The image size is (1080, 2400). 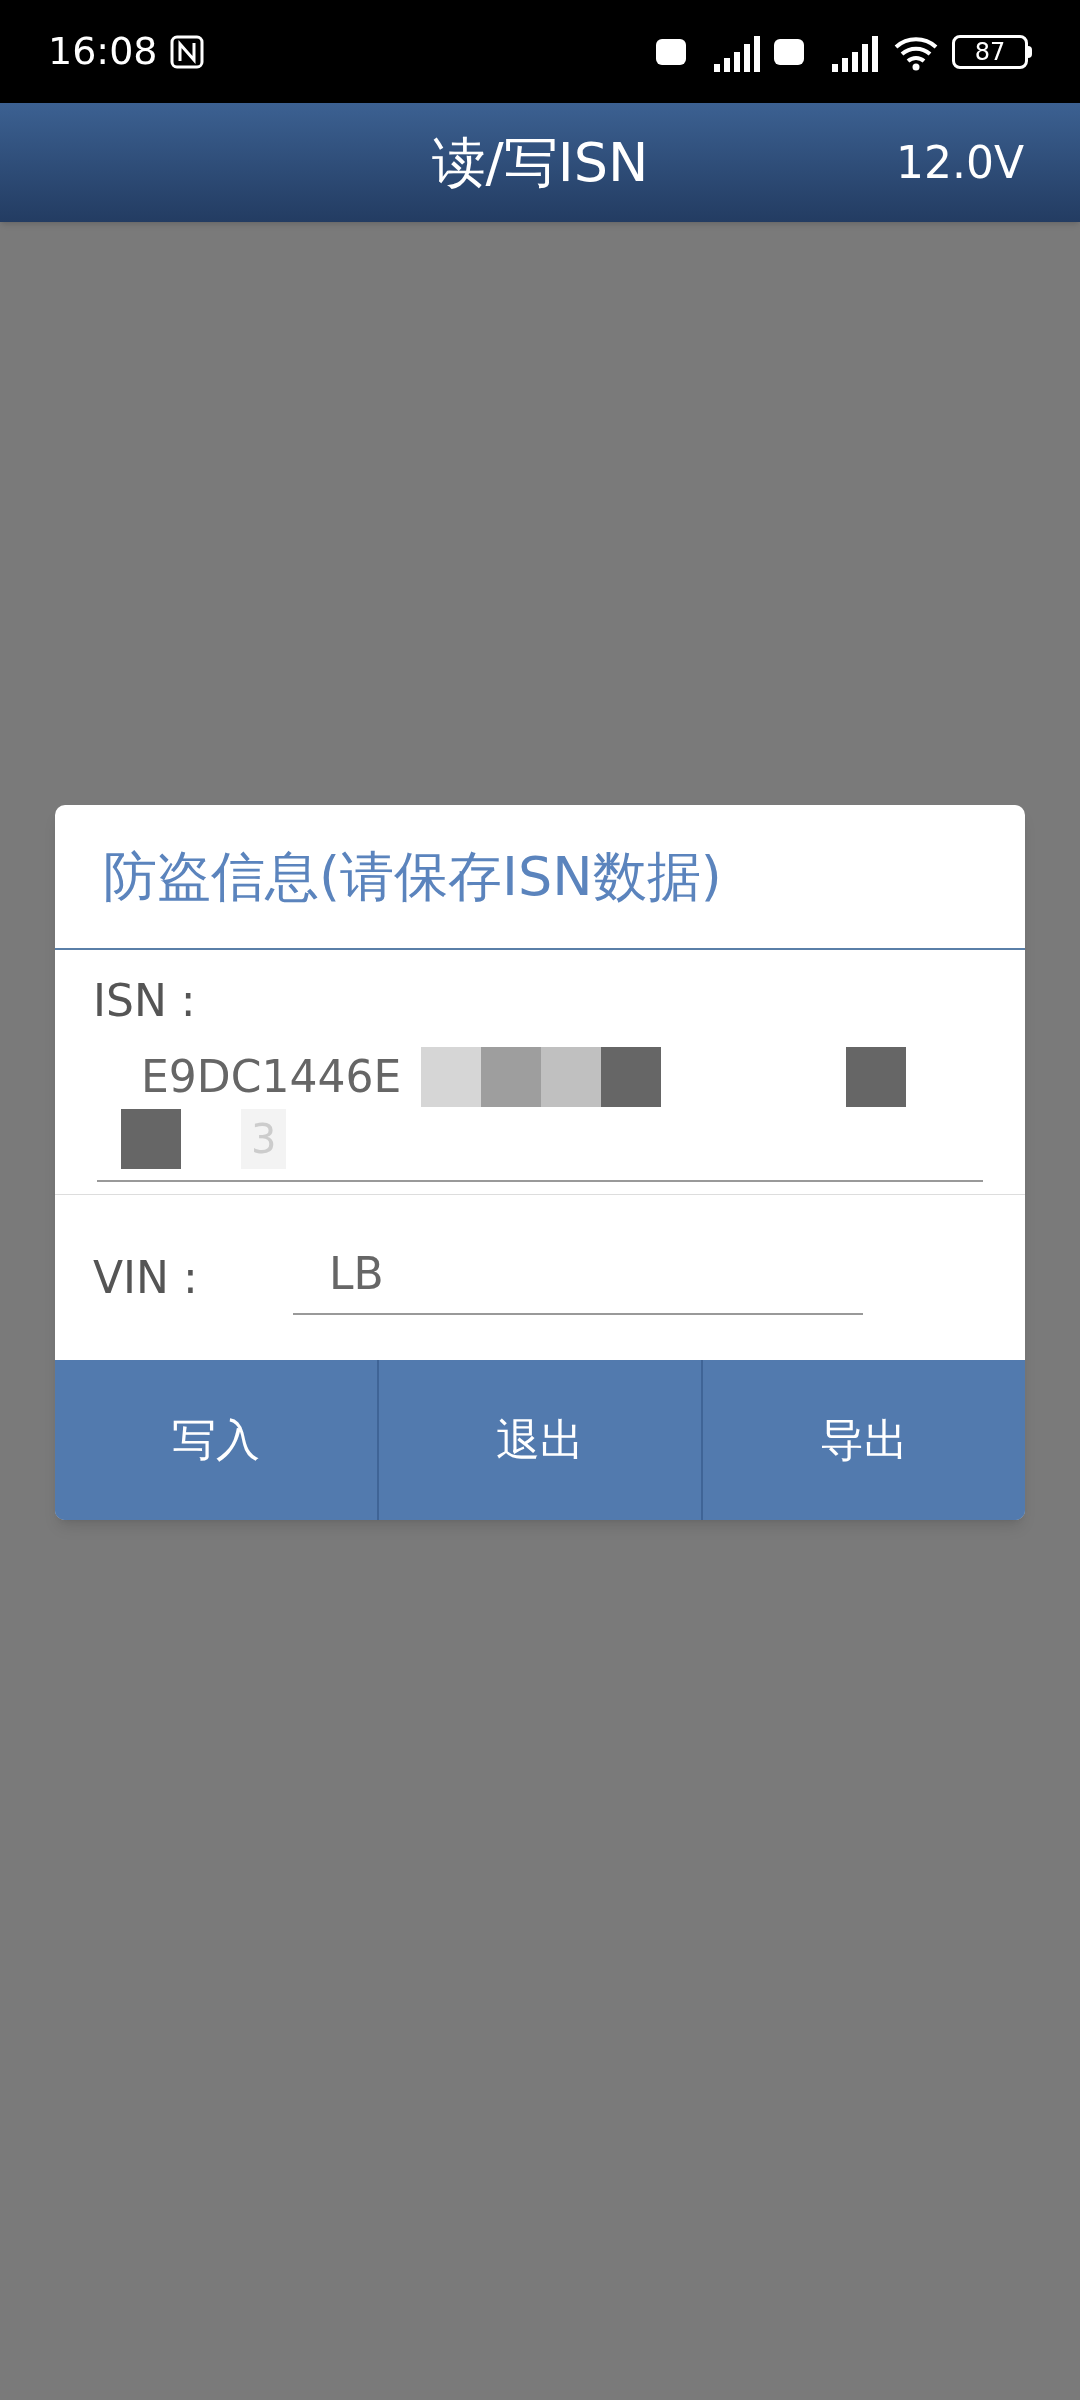 I want to click on voltage-reading: 12.0V, so click(x=959, y=162).